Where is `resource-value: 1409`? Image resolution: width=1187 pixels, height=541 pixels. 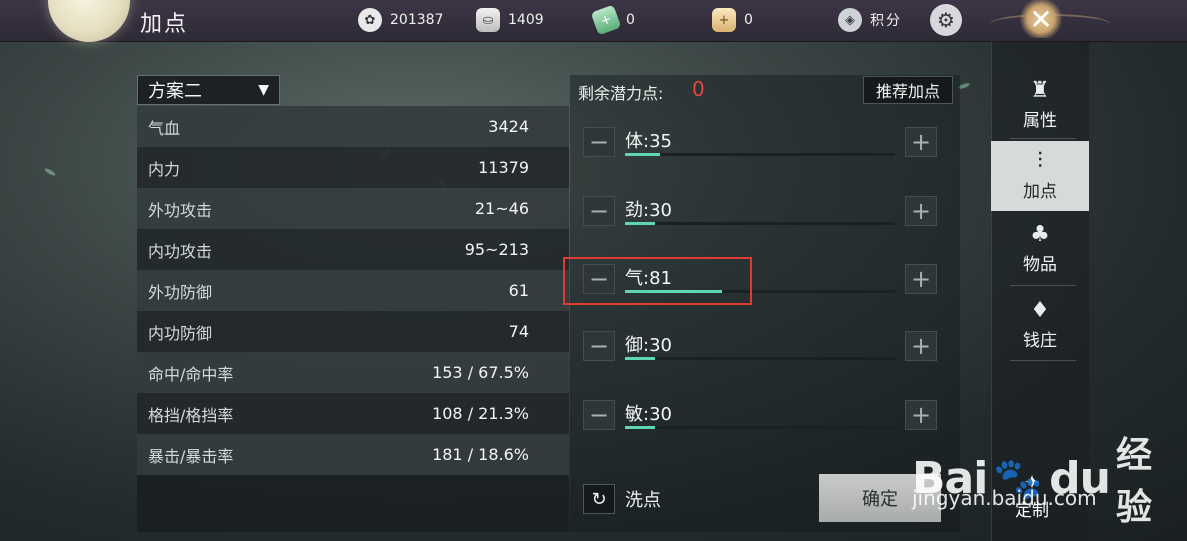
resource-value: 1409 is located at coordinates (526, 20).